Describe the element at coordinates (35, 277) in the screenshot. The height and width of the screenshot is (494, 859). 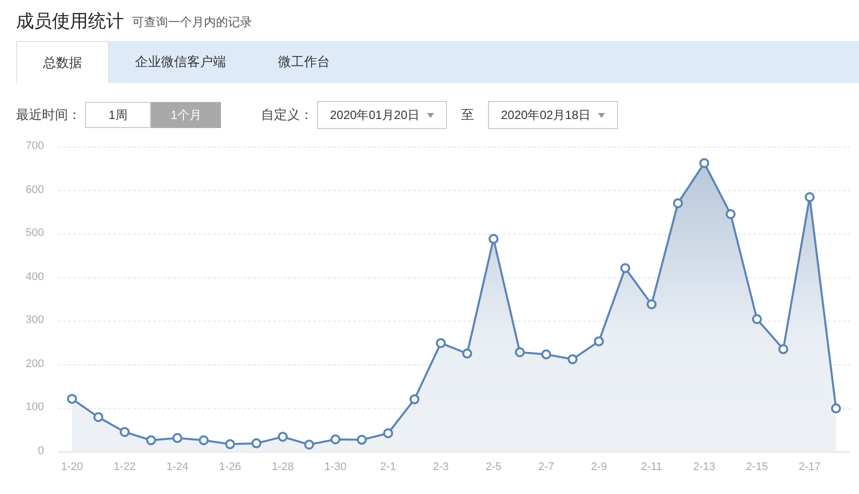
I see `y-axis-label: 400` at that location.